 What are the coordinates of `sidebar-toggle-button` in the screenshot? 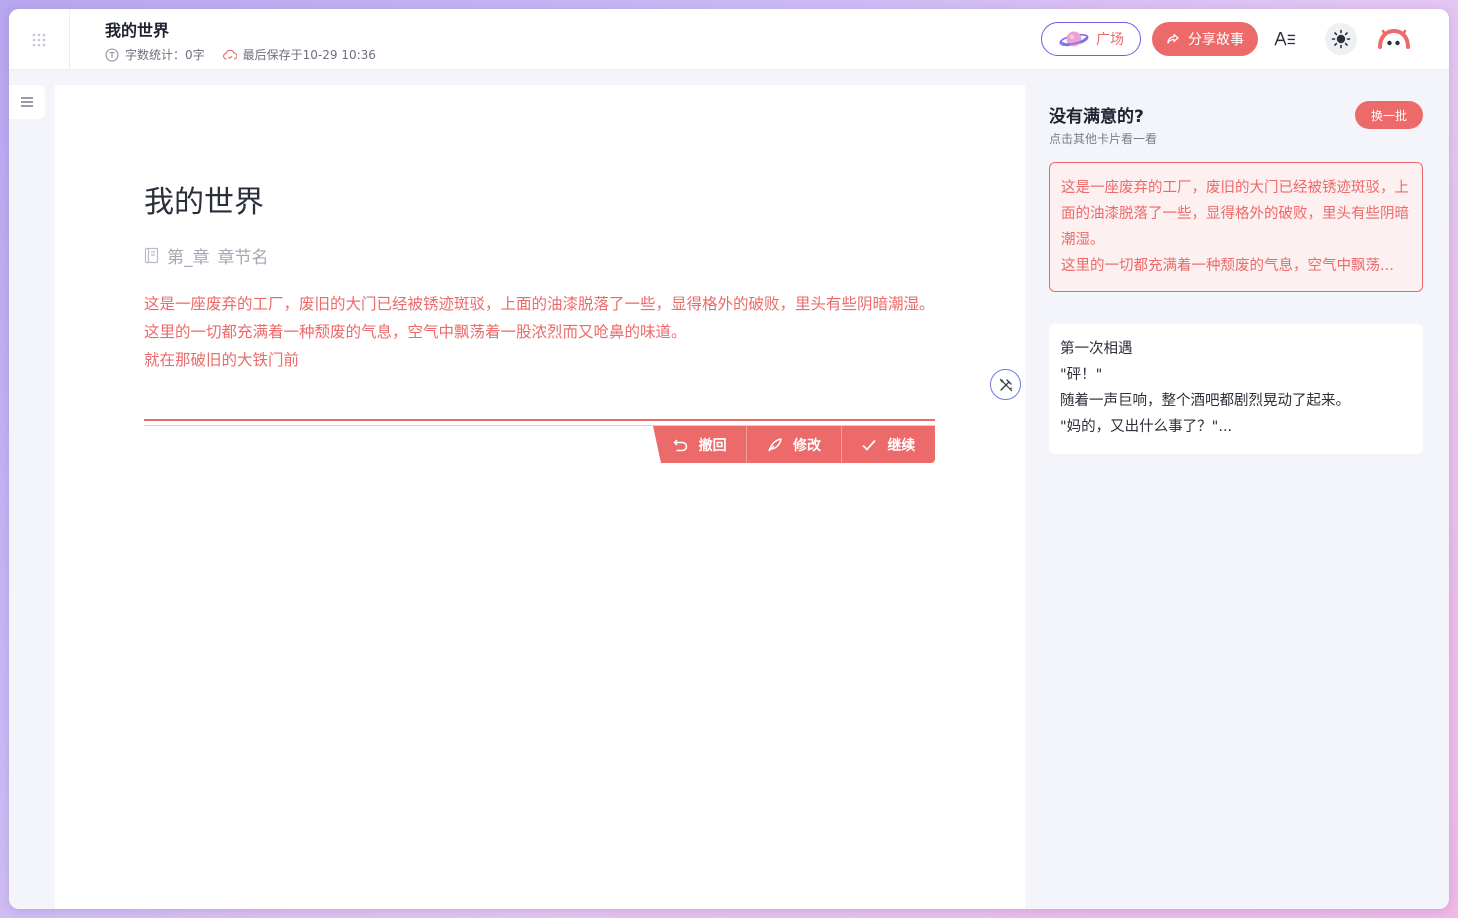 It's located at (27, 102).